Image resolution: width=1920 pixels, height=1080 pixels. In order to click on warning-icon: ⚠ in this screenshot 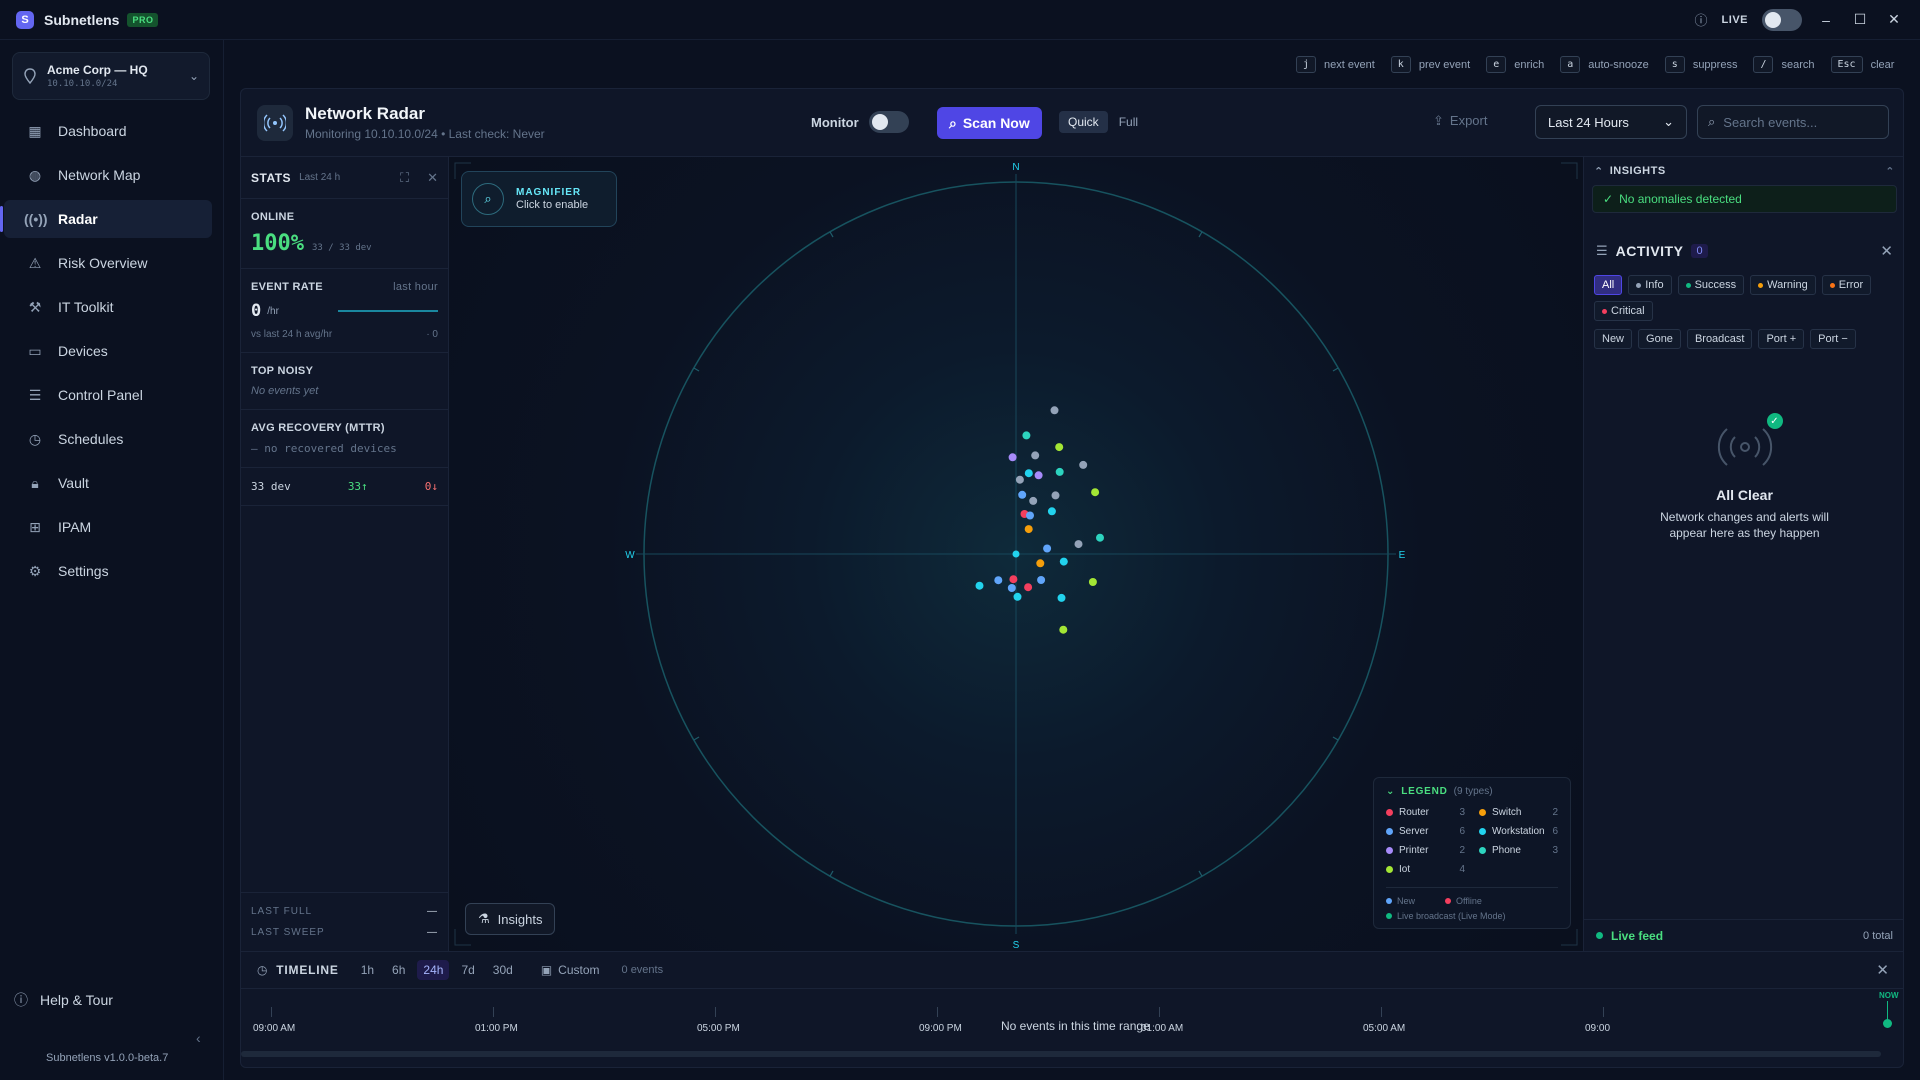, I will do `click(35, 262)`.